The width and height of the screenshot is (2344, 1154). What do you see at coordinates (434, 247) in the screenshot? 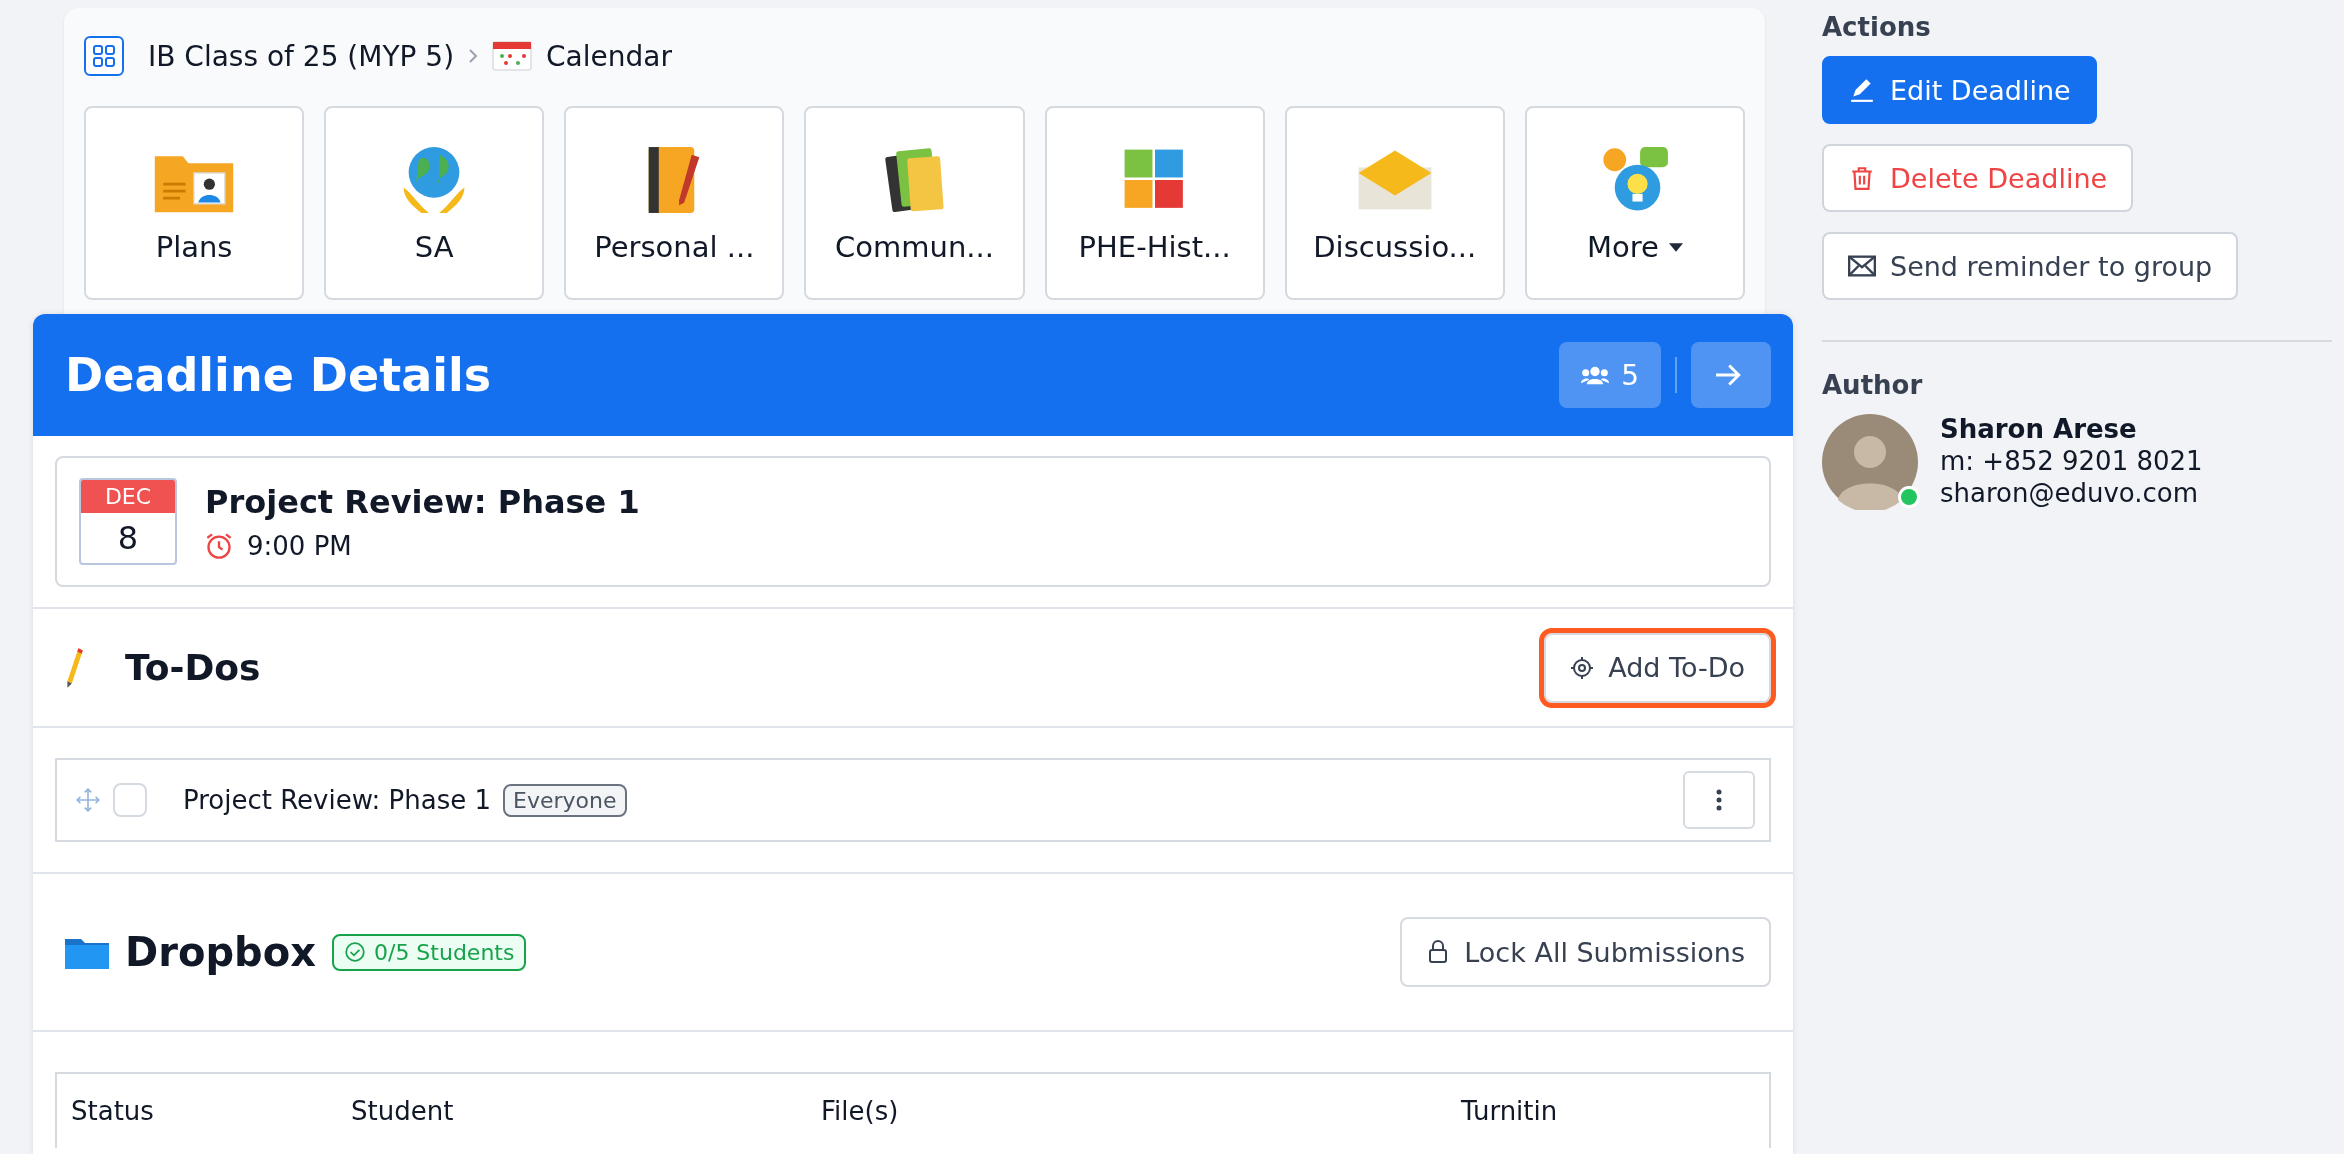
I see `app-label: SA` at bounding box center [434, 247].